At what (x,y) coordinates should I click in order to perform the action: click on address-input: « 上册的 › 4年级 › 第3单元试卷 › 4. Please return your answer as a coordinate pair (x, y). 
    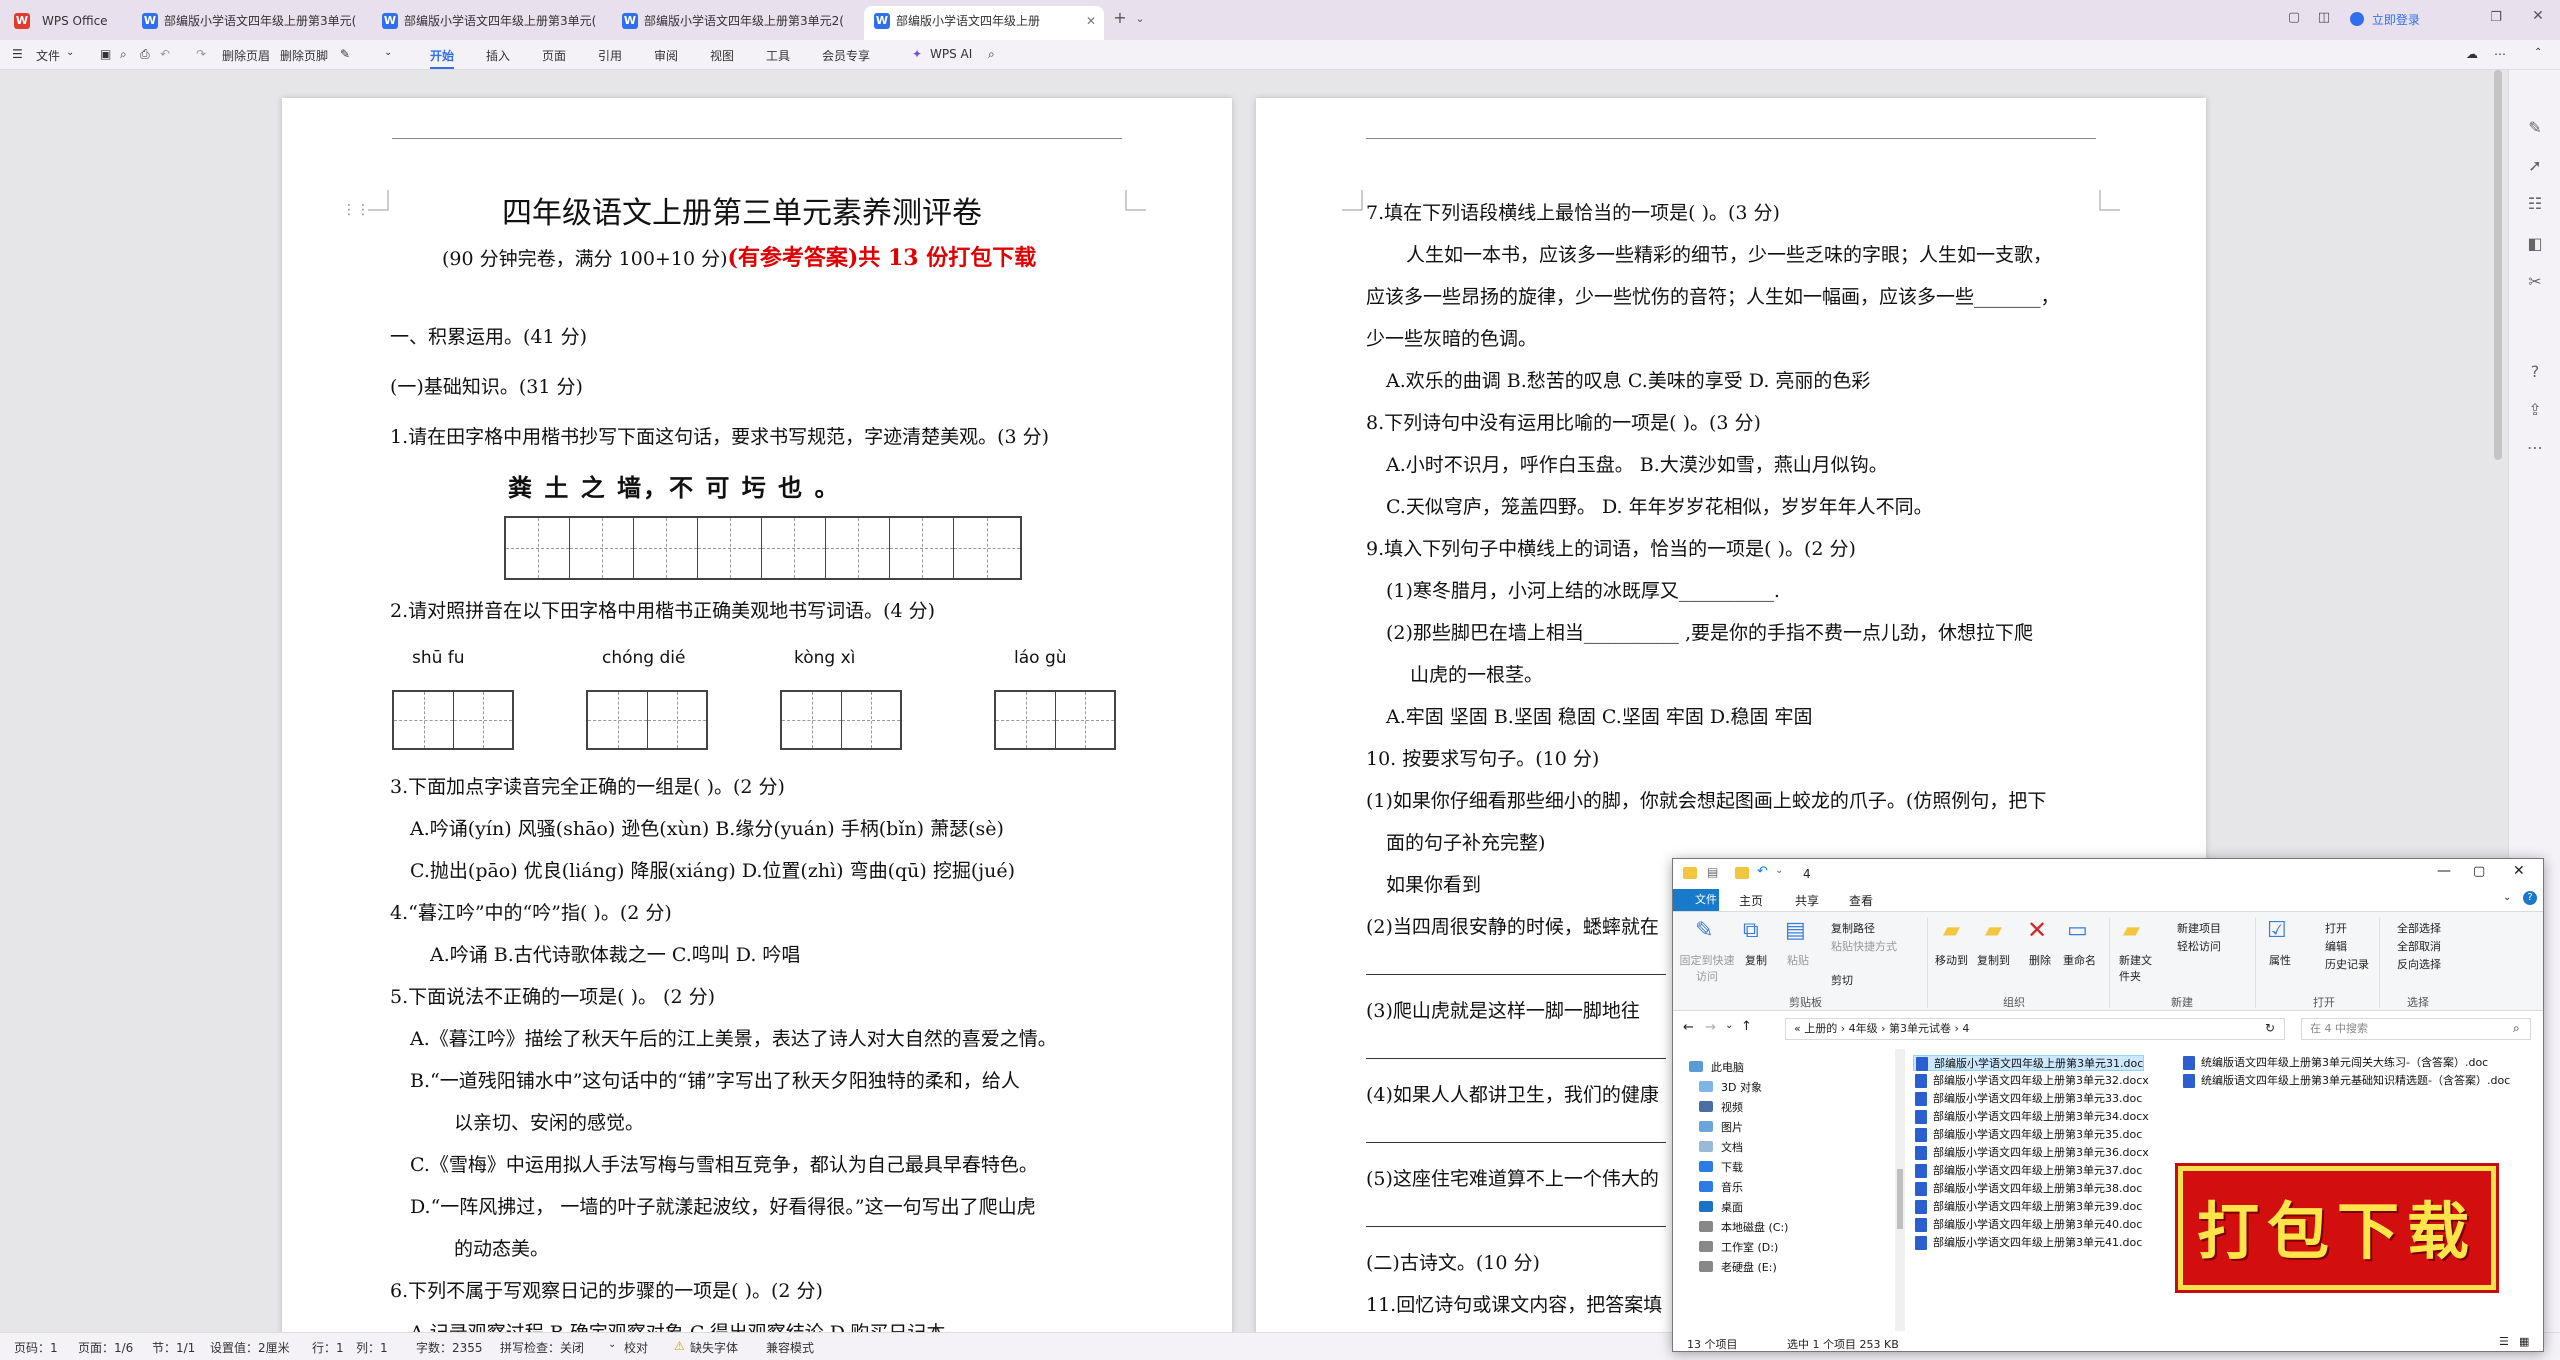
    Looking at the image, I should click on (2035, 1029).